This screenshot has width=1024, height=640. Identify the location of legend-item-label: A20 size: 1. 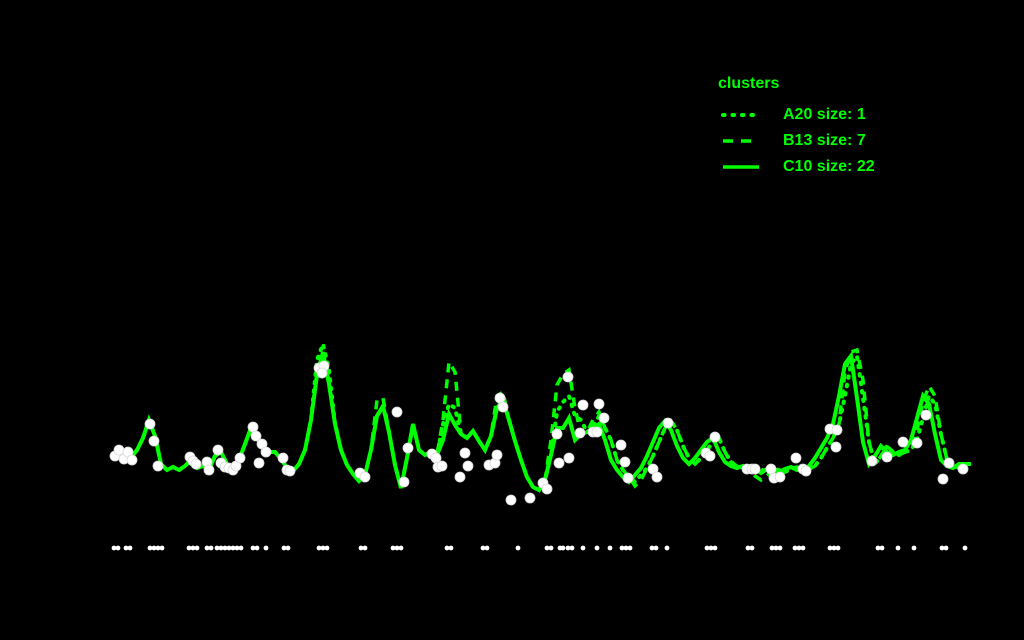
(824, 114).